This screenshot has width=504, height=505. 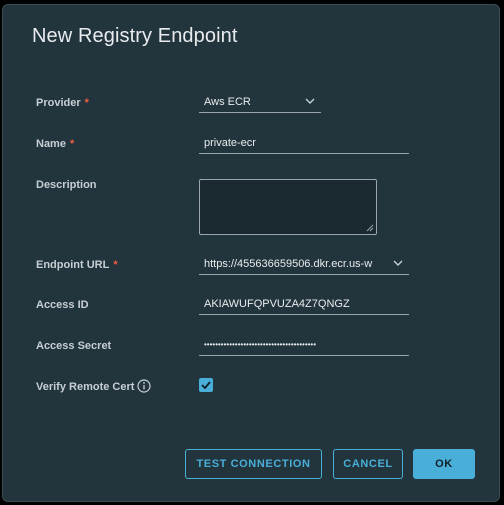 I want to click on provider-select: Aws ECR, so click(x=260, y=102).